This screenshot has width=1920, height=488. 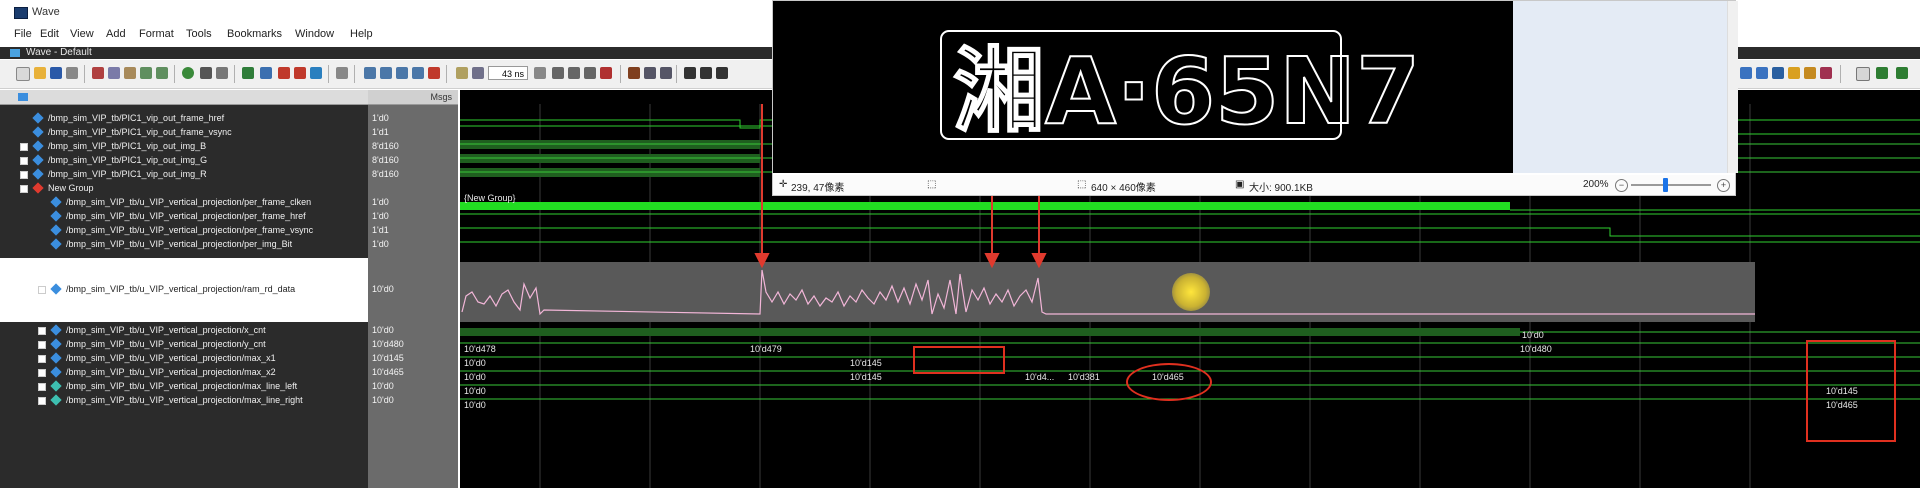 What do you see at coordinates (606, 73) in the screenshot?
I see `stop-icon` at bounding box center [606, 73].